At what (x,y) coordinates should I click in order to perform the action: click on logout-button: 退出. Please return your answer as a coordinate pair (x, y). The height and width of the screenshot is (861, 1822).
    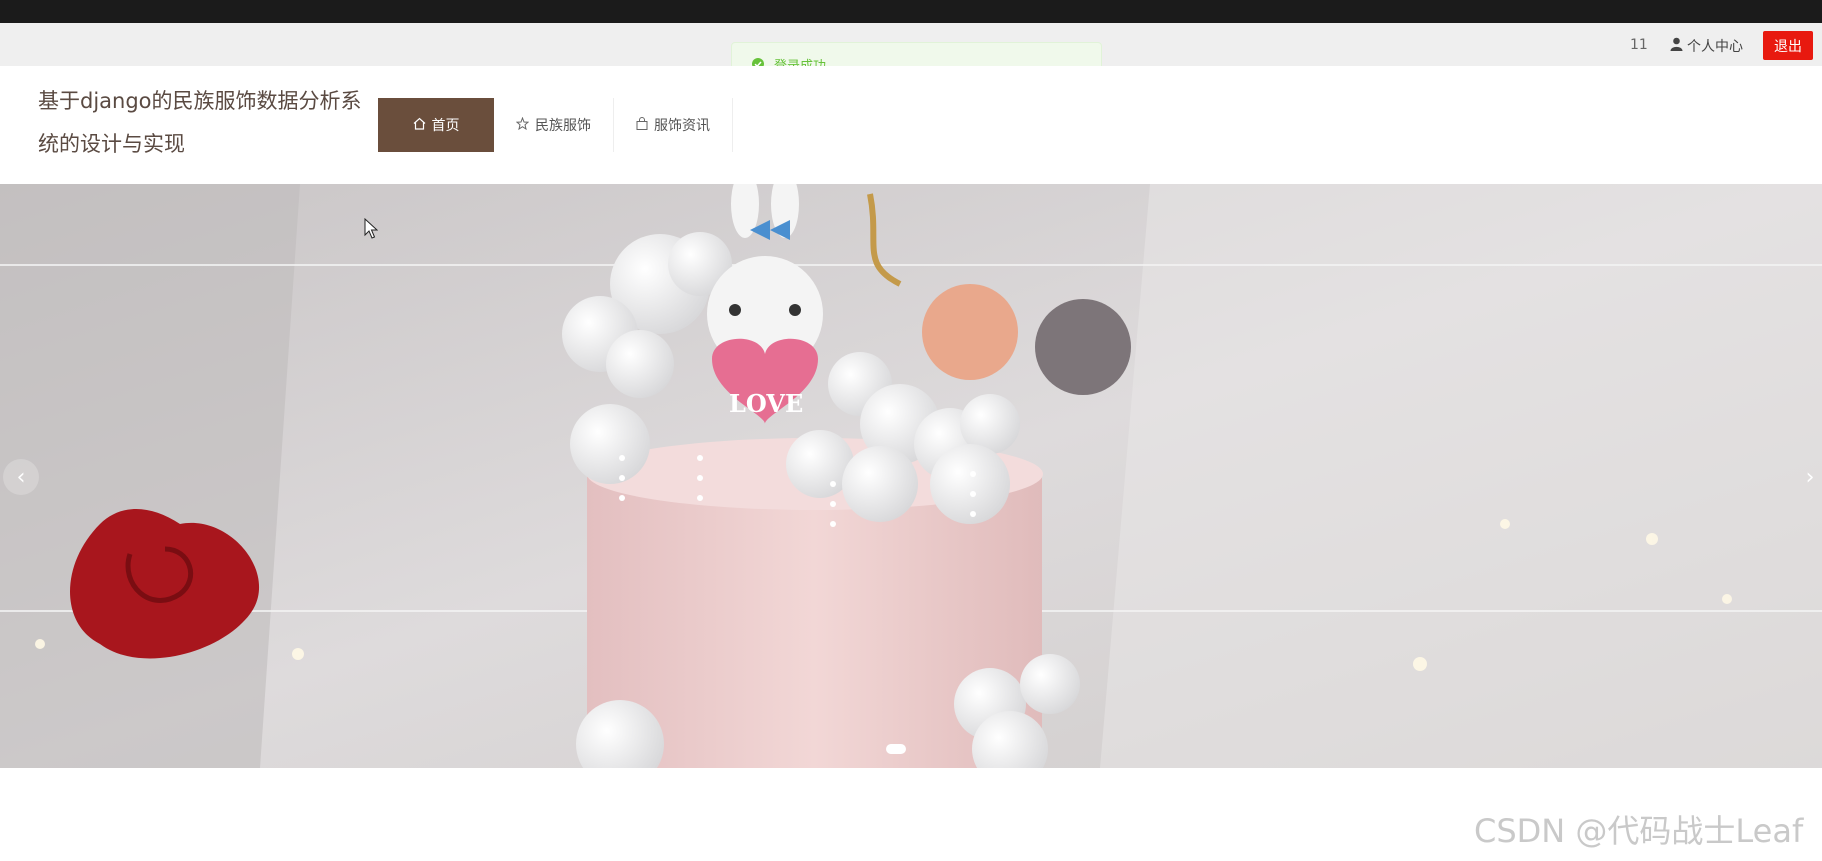
    Looking at the image, I should click on (1788, 45).